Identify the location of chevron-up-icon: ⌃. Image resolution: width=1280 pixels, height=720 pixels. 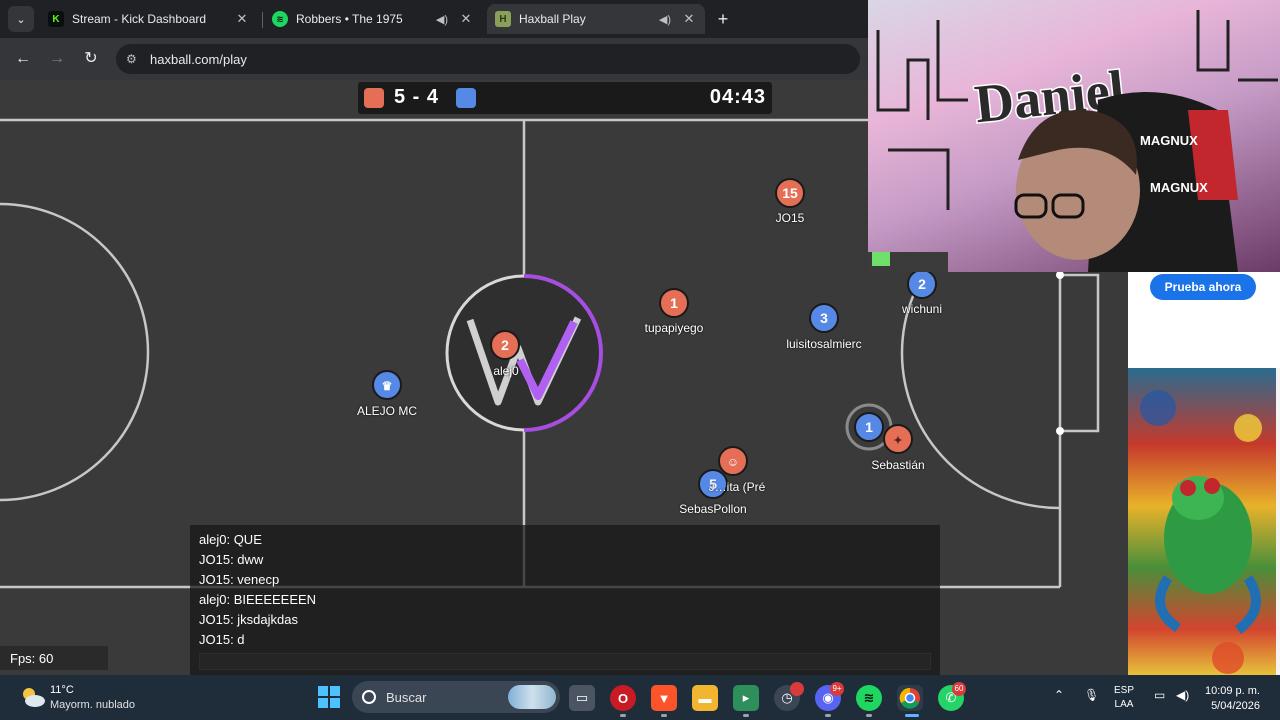
(1059, 695).